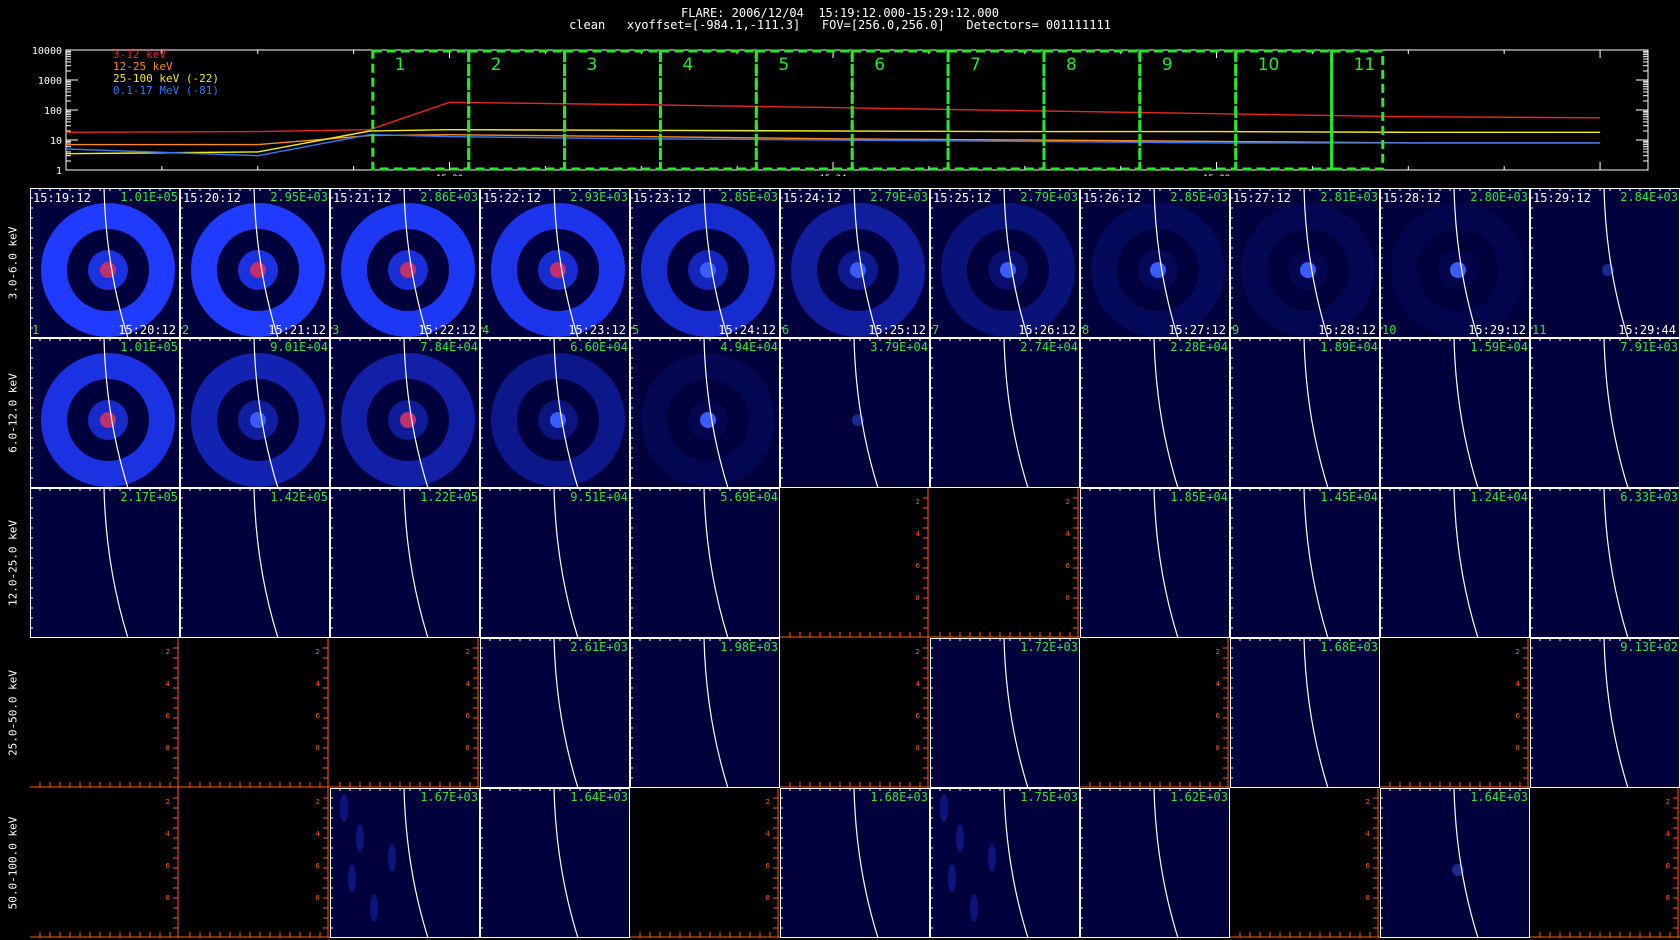  I want to click on cell-peak-value: 2.86E+03, so click(449, 197).